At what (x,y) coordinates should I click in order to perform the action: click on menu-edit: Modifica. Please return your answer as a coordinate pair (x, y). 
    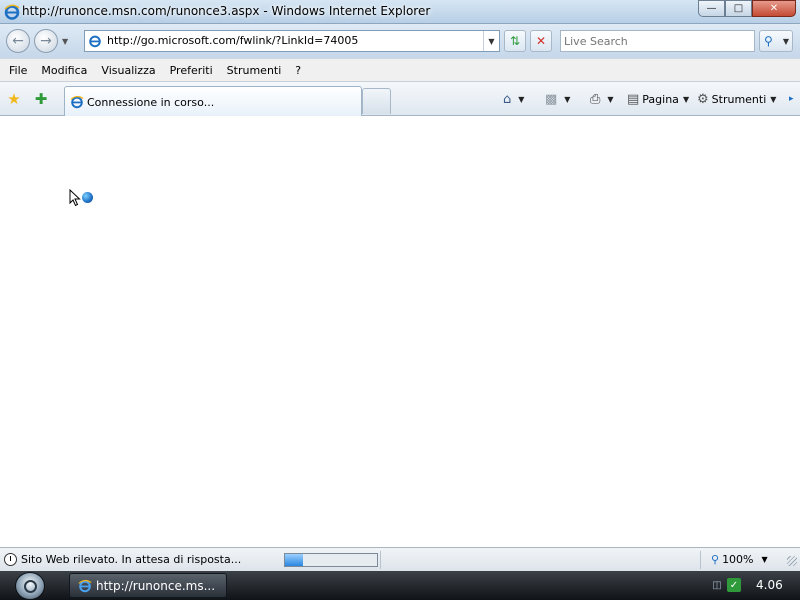
    Looking at the image, I should click on (64, 70).